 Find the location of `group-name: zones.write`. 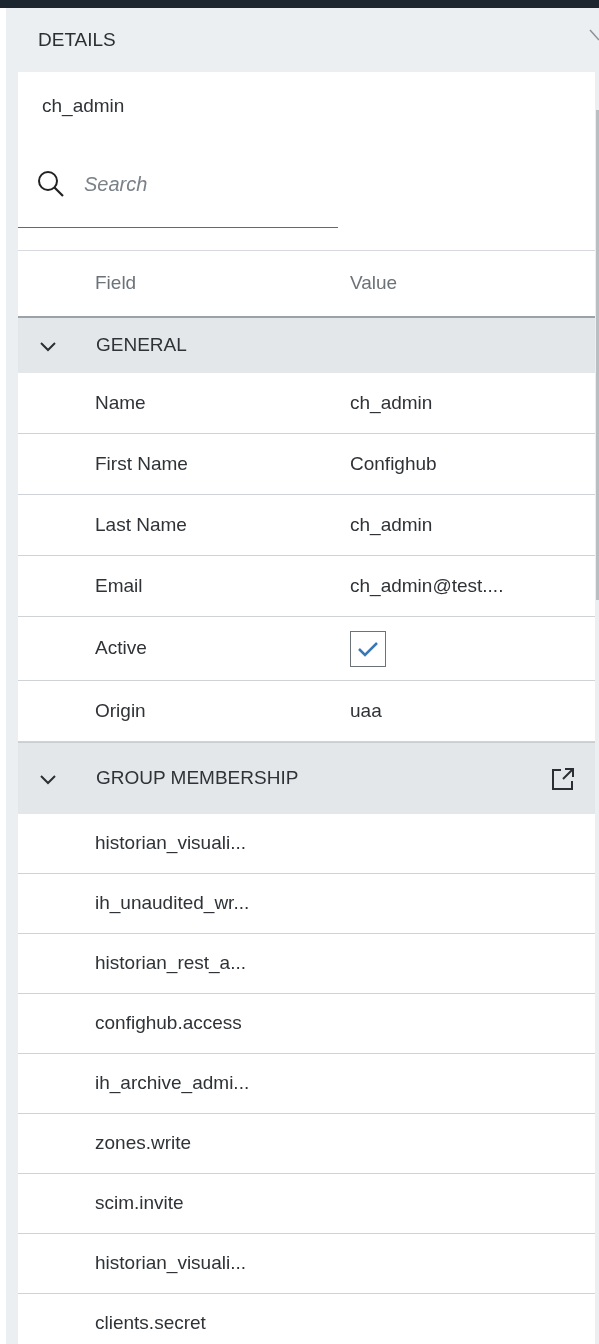

group-name: zones.write is located at coordinates (143, 1143).